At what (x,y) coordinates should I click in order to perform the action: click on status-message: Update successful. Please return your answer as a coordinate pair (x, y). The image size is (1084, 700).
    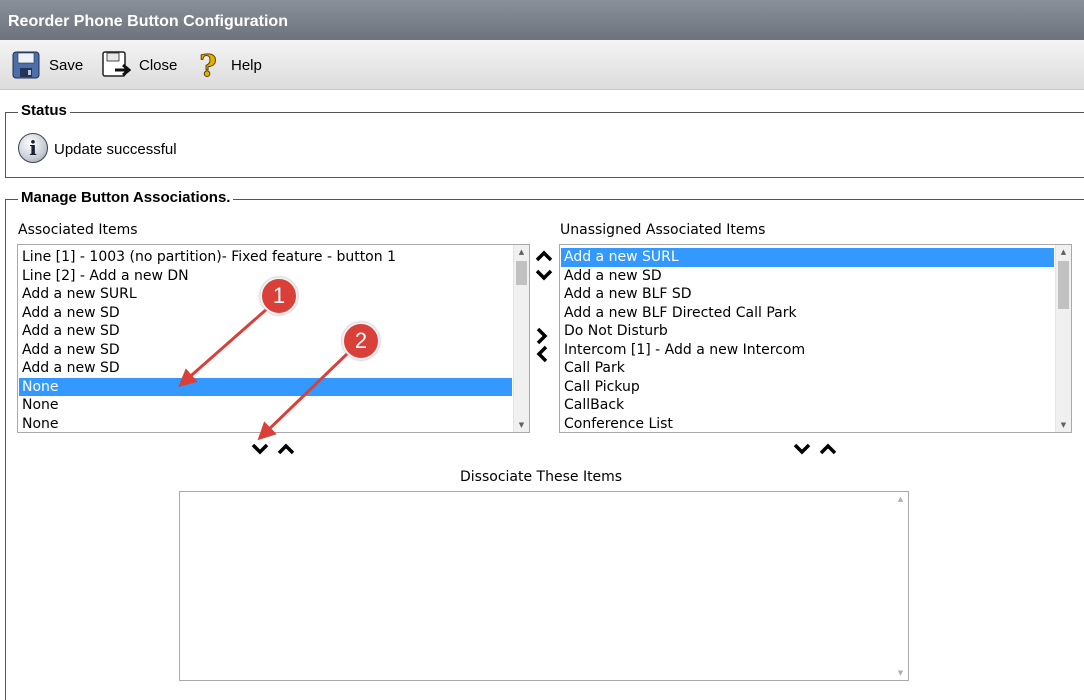
    Looking at the image, I should click on (115, 149).